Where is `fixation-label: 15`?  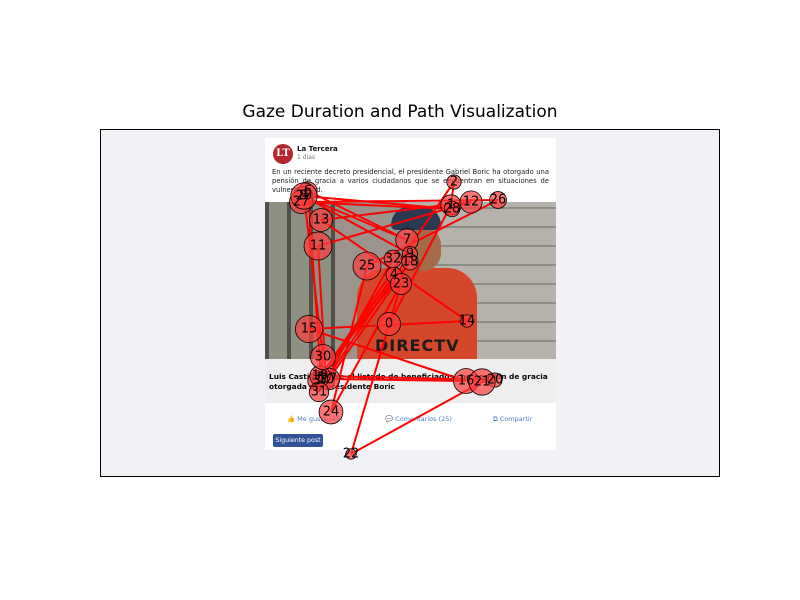 fixation-label: 15 is located at coordinates (309, 329).